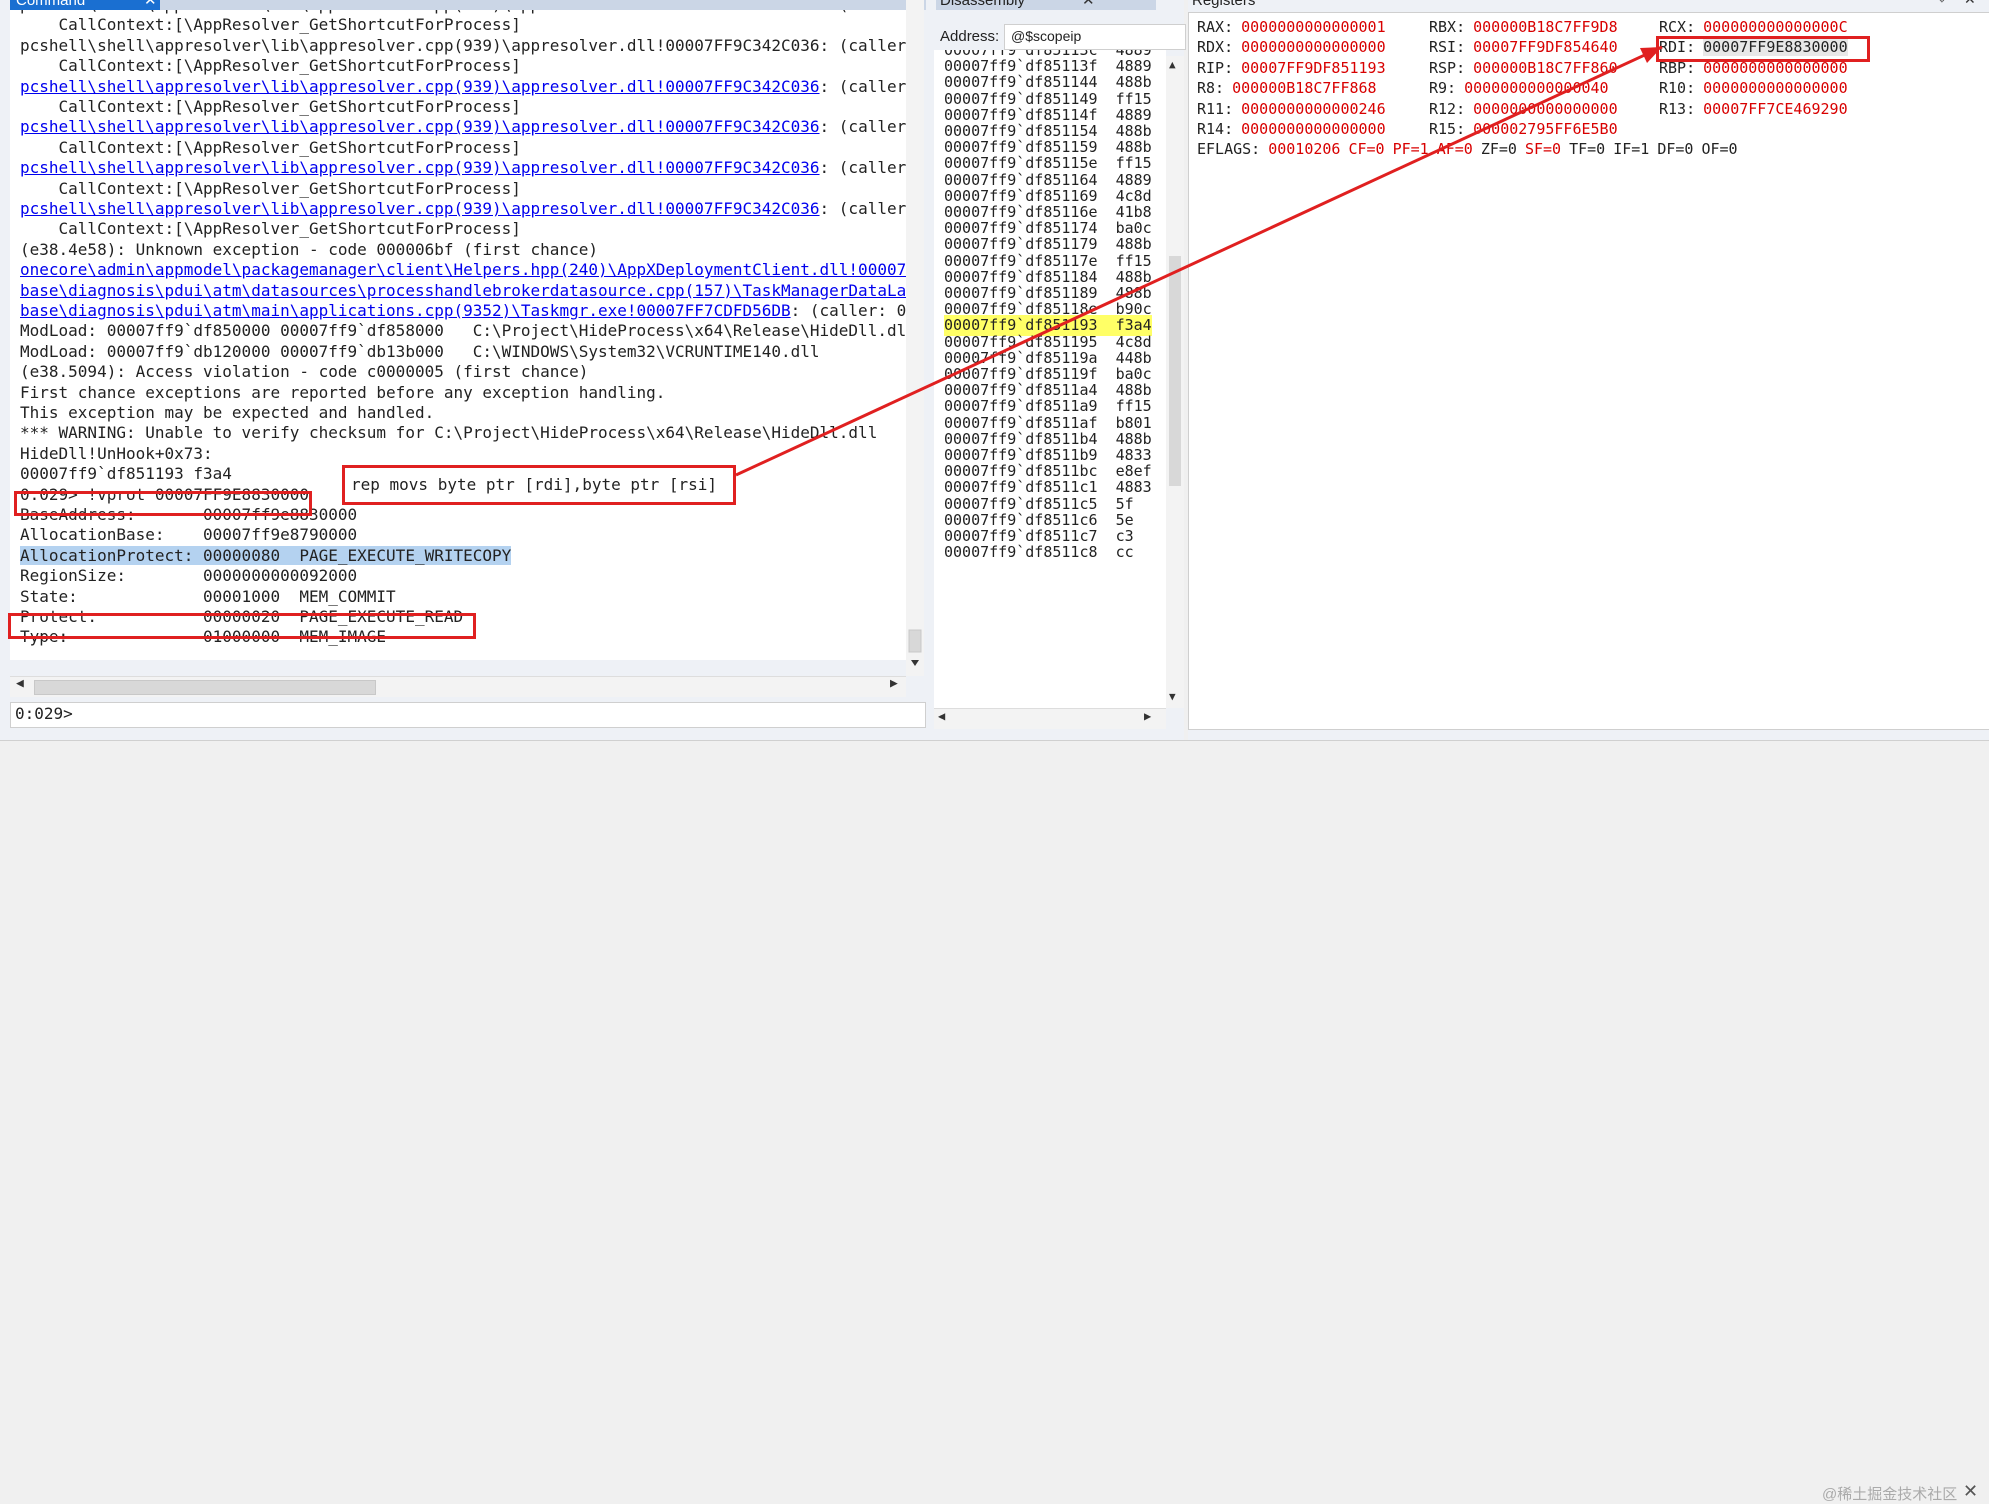 The height and width of the screenshot is (1504, 1989). I want to click on register-value: 00007FF9DF851193, so click(1313, 67).